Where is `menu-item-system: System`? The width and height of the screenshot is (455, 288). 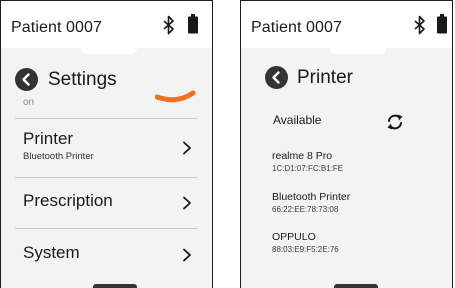
menu-item-system: System is located at coordinates (106, 255).